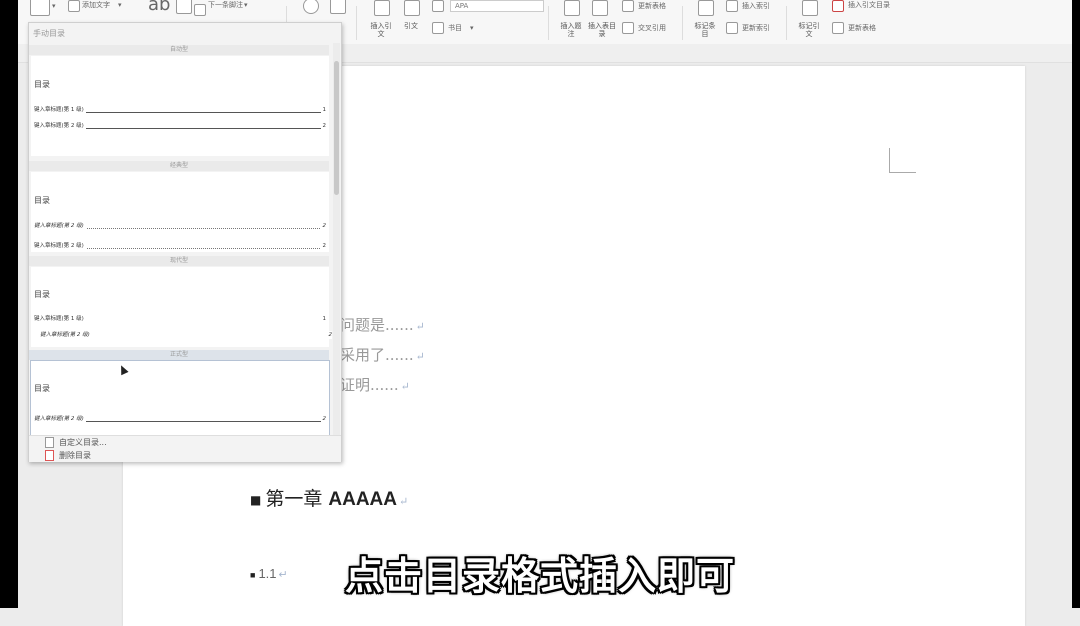  I want to click on delete-document-icon, so click(49, 455).